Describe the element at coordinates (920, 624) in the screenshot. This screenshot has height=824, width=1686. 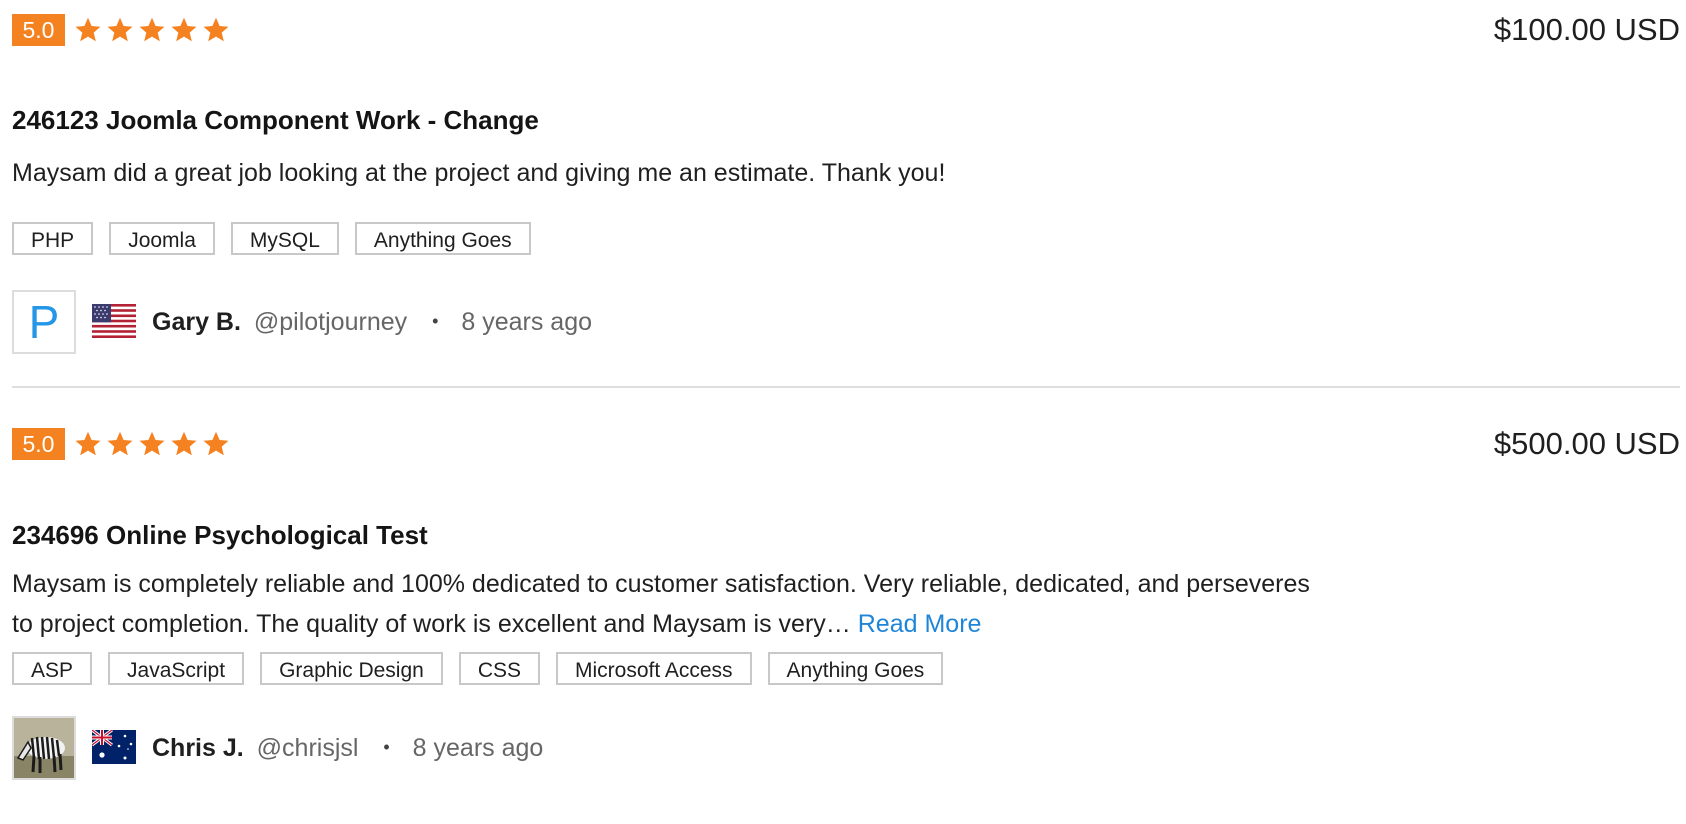
I see `read-more-link: Read More` at that location.